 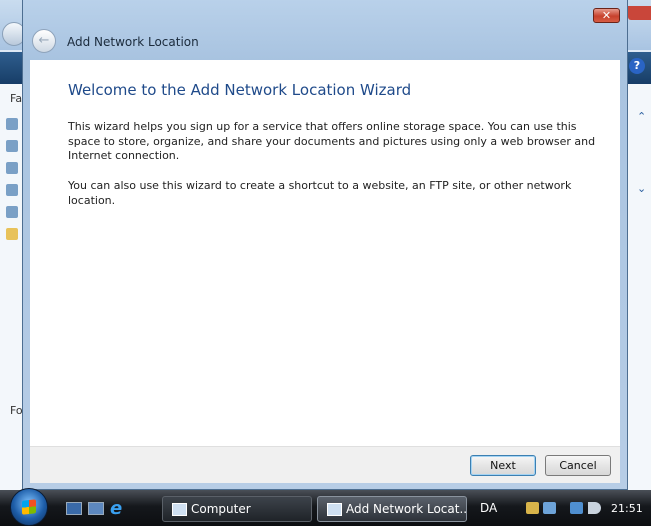 What do you see at coordinates (16, 410) in the screenshot?
I see `folders-label: Fo` at bounding box center [16, 410].